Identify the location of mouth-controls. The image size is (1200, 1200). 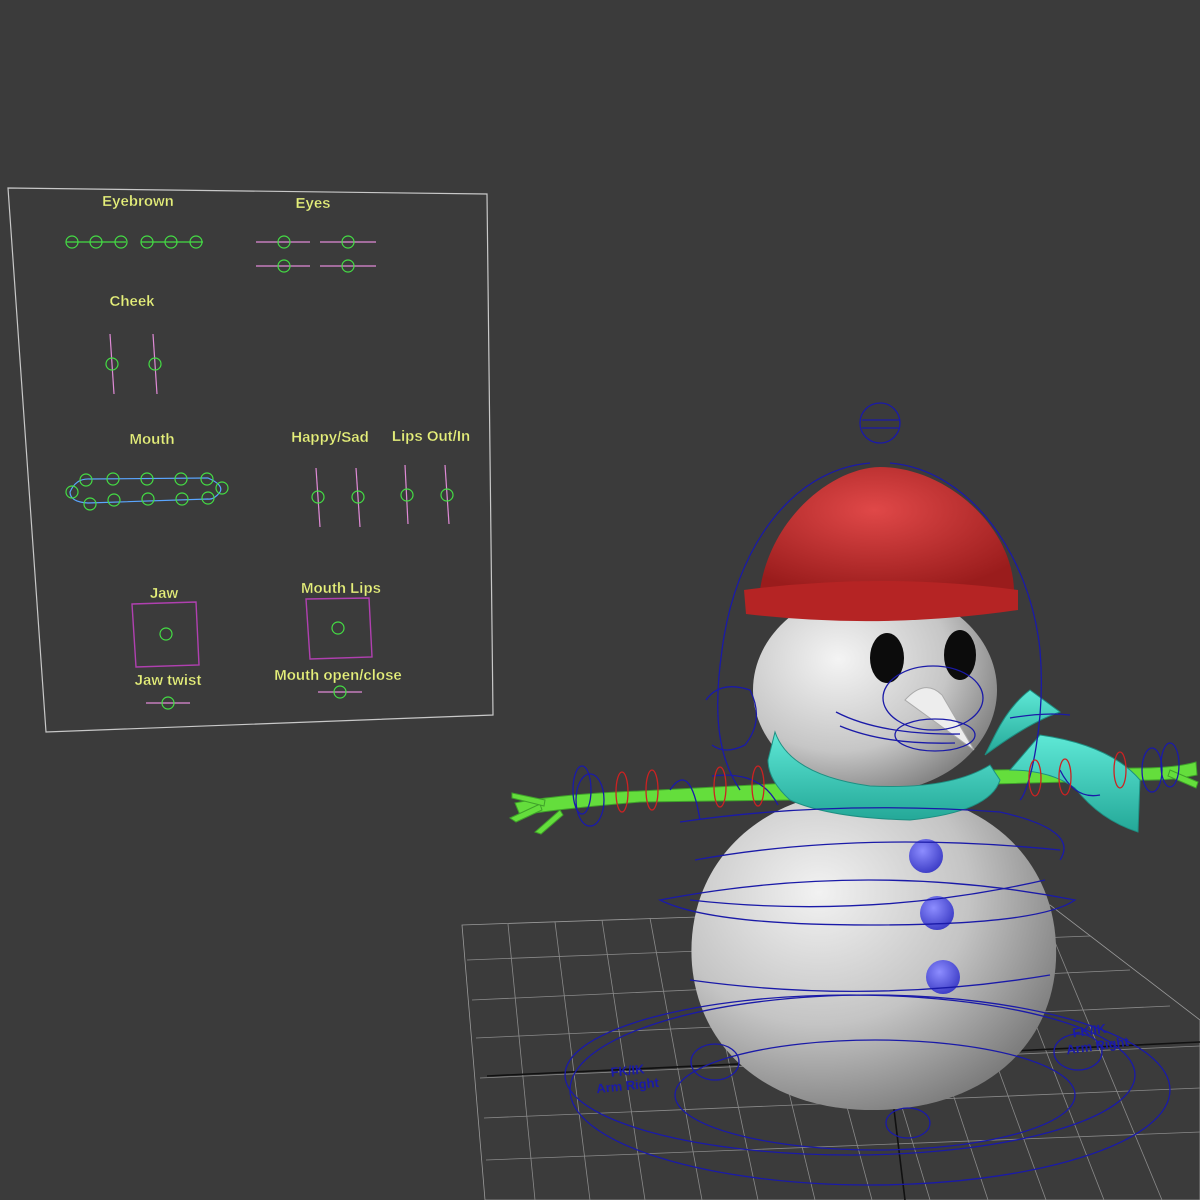
(147, 491).